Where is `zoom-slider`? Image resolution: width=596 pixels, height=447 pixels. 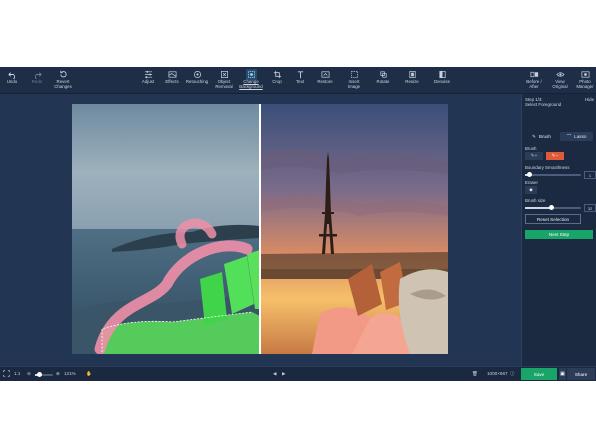
zoom-slider is located at coordinates (44, 374).